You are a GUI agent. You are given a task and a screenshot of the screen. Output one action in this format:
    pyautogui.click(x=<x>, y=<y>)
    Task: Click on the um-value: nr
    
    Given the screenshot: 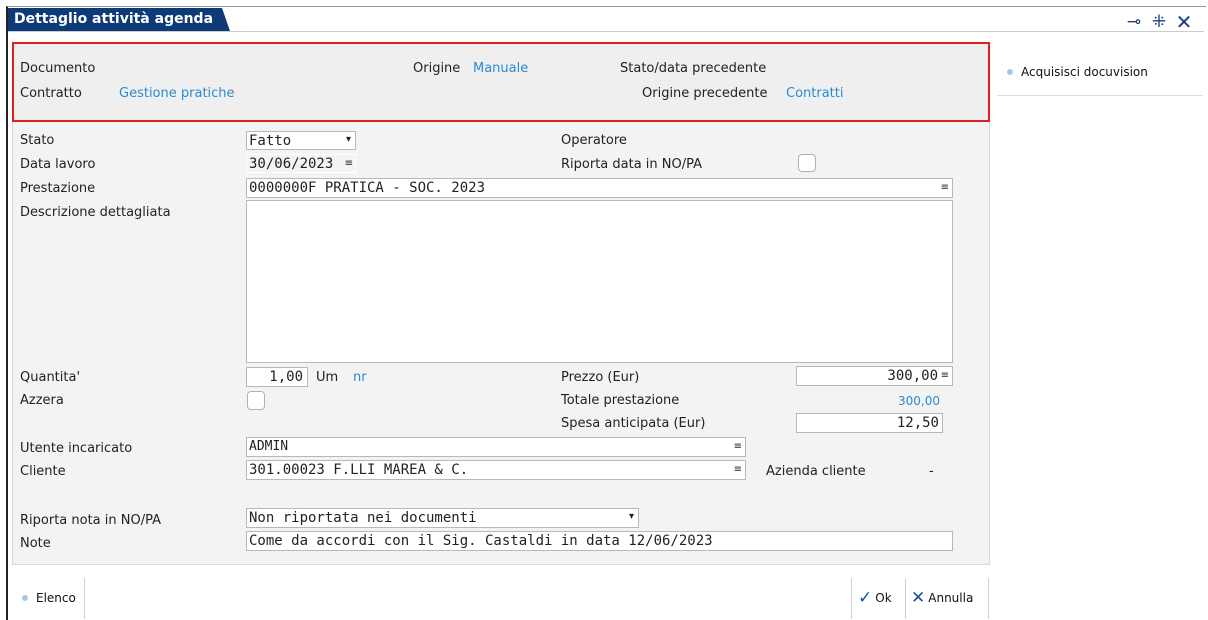 What is the action you would take?
    pyautogui.click(x=360, y=377)
    